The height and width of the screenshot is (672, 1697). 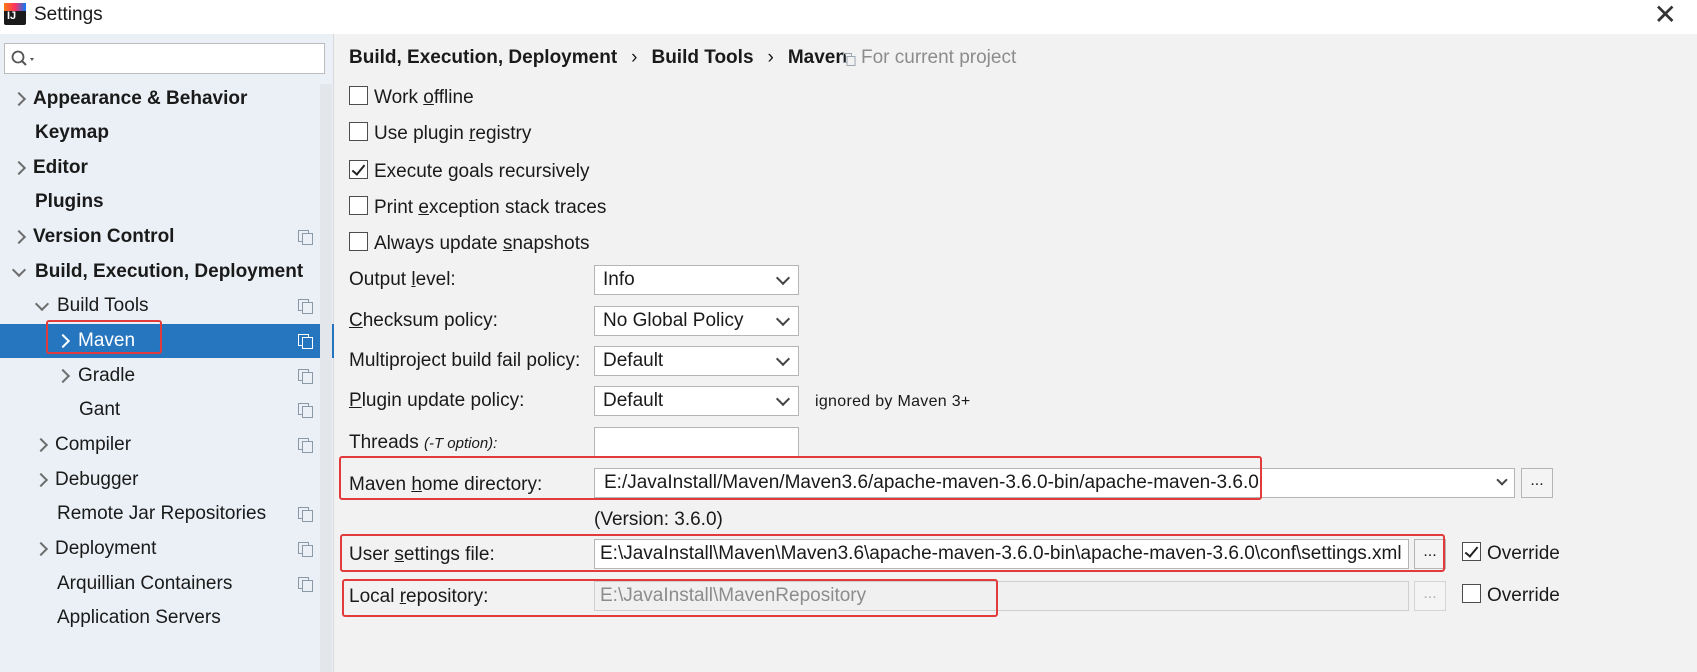 I want to click on work-offline-checkbox: Work offline, so click(x=411, y=98).